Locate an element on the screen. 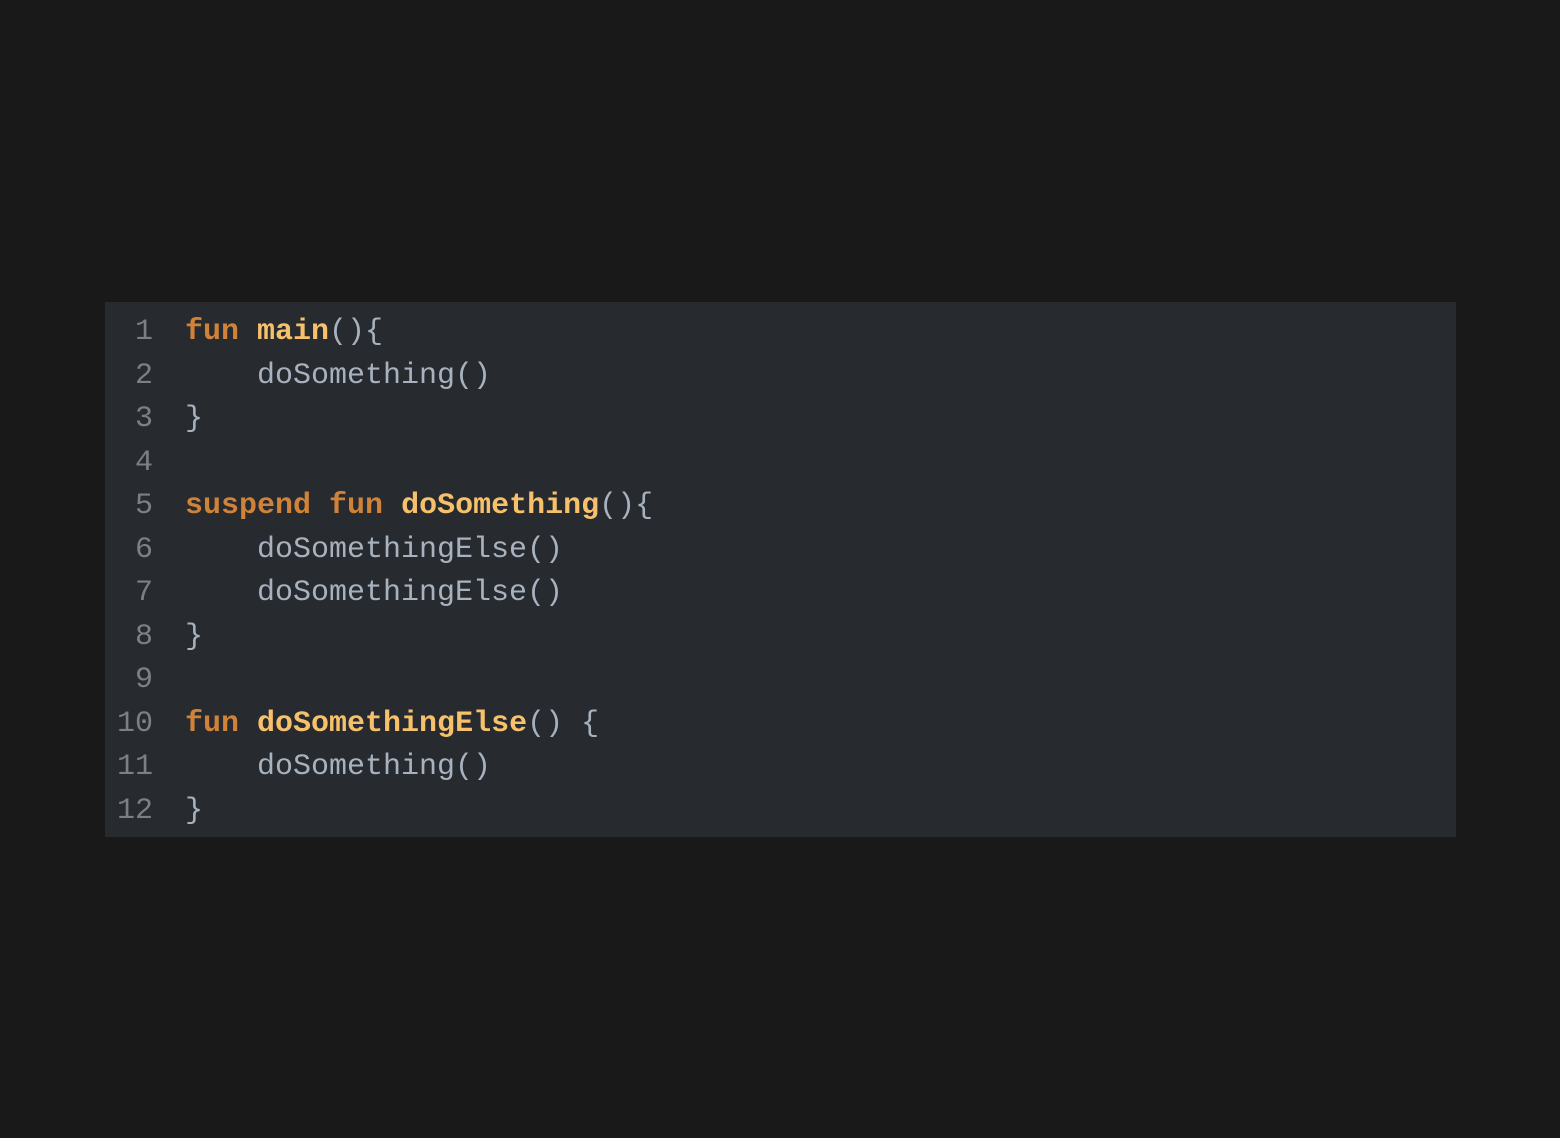 Image resolution: width=1560 pixels, height=1138 pixels. code-line: 7 doSomethingElse() is located at coordinates (780, 594).